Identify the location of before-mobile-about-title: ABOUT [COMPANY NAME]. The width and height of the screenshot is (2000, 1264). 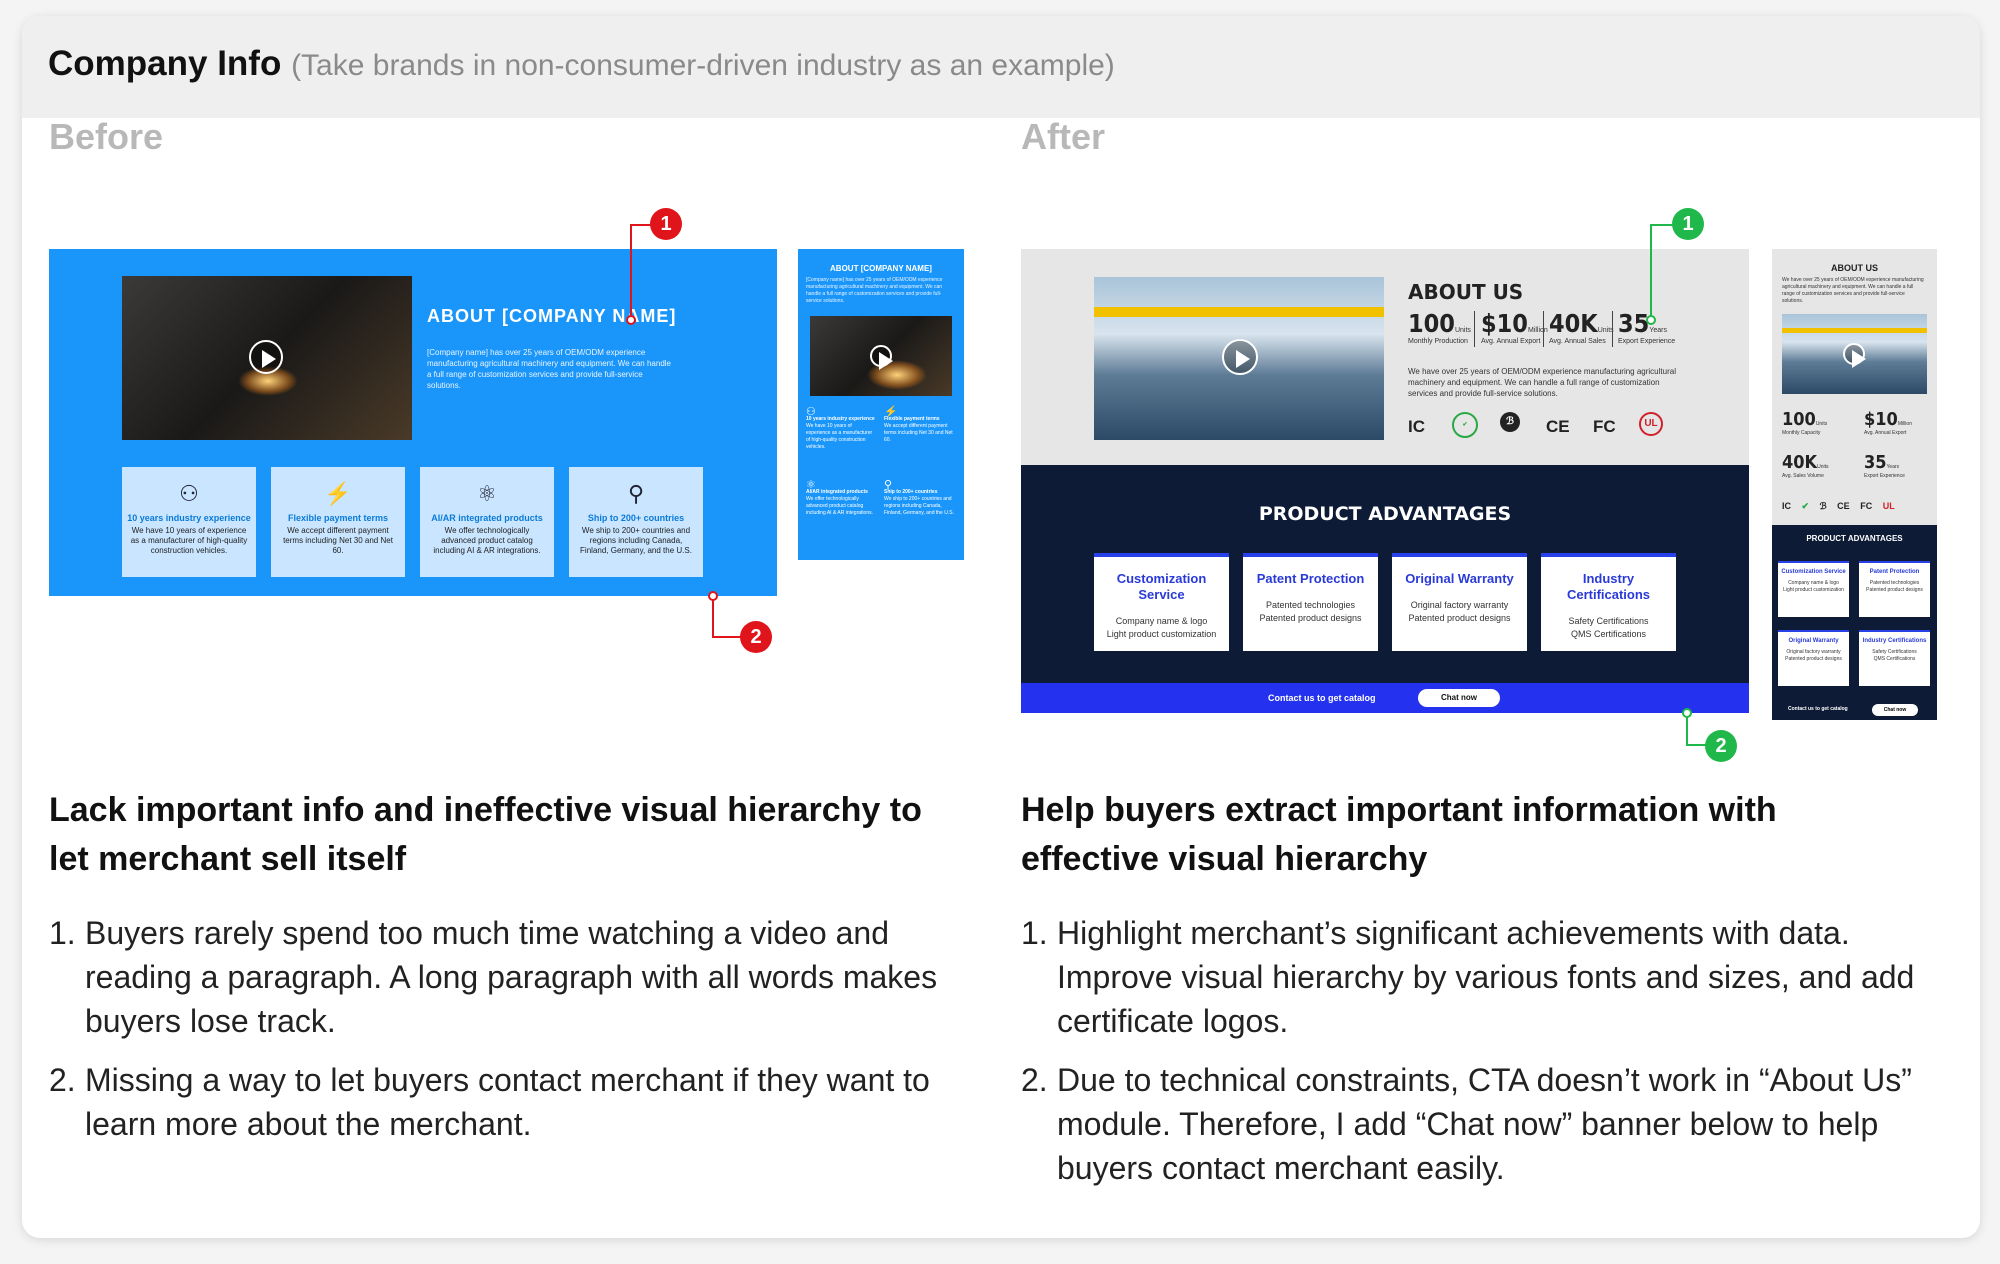
(881, 268).